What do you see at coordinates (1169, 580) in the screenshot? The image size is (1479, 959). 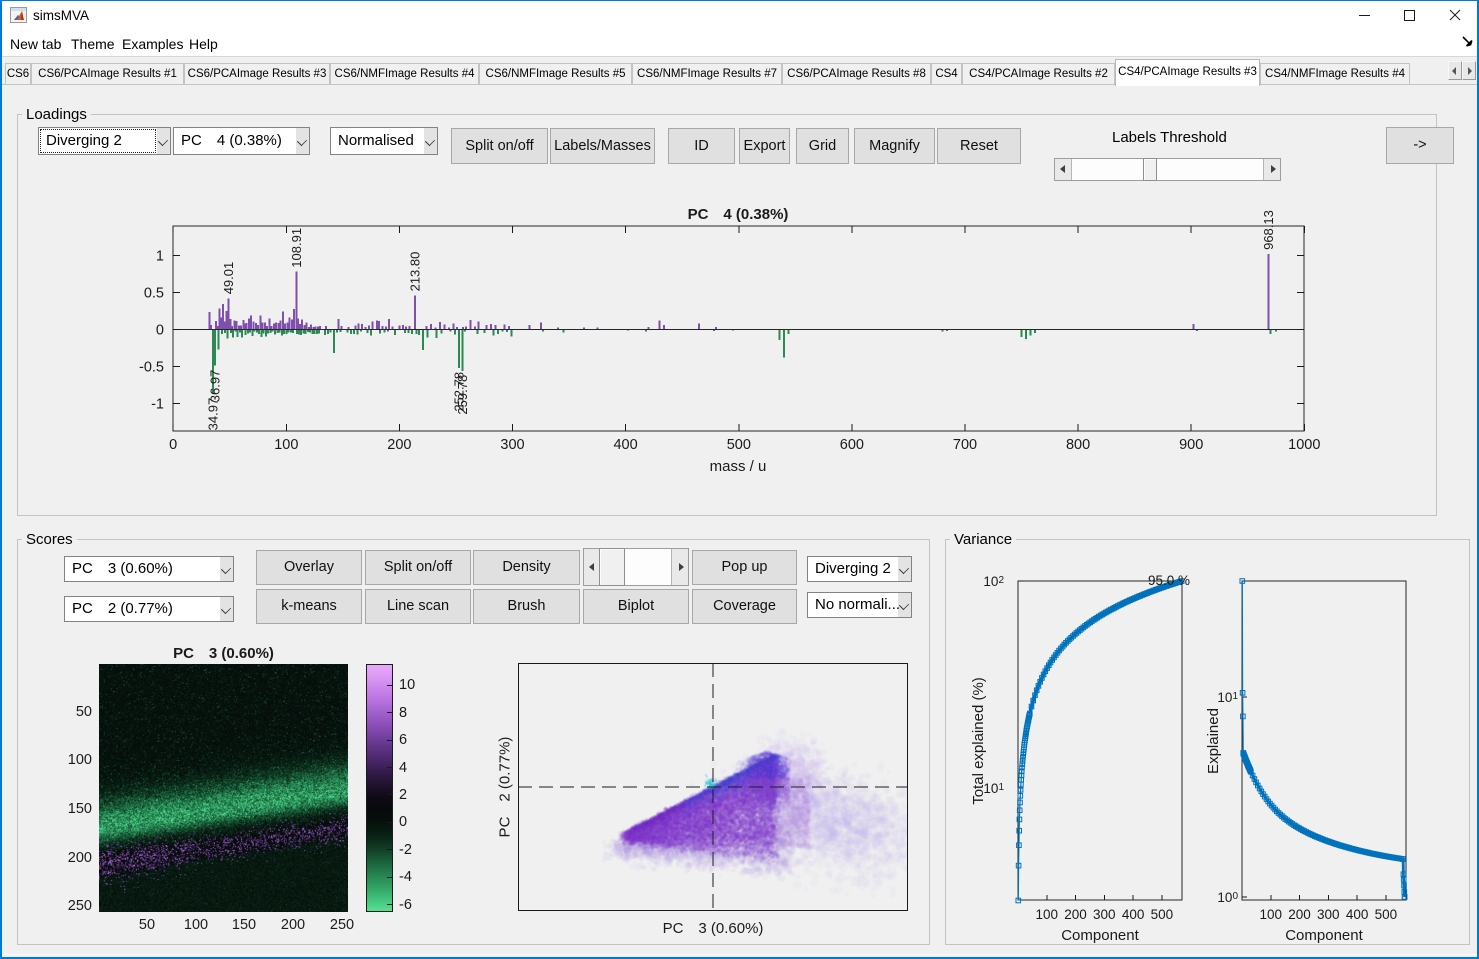 I see `svg-text: 95.0 %` at bounding box center [1169, 580].